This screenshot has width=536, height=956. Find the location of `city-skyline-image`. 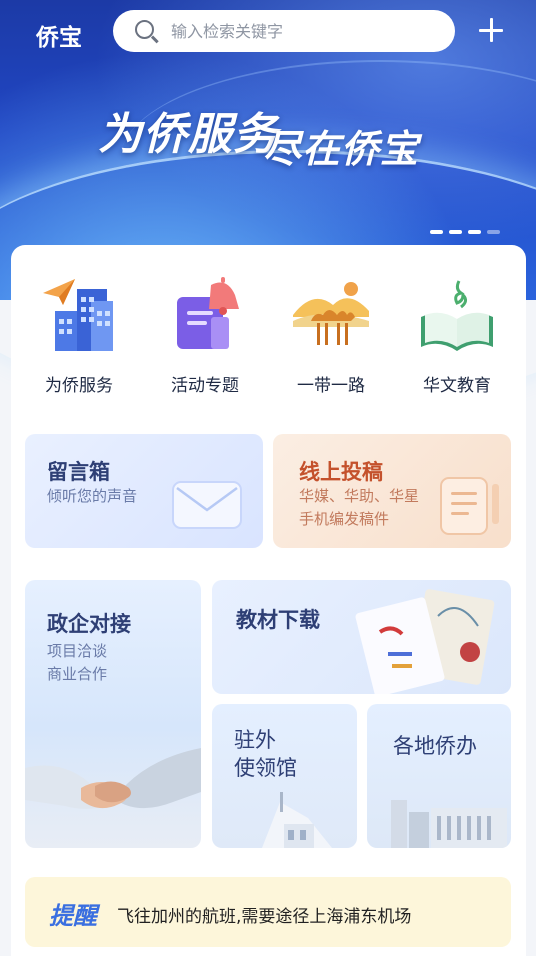

city-skyline-image is located at coordinates (449, 824).